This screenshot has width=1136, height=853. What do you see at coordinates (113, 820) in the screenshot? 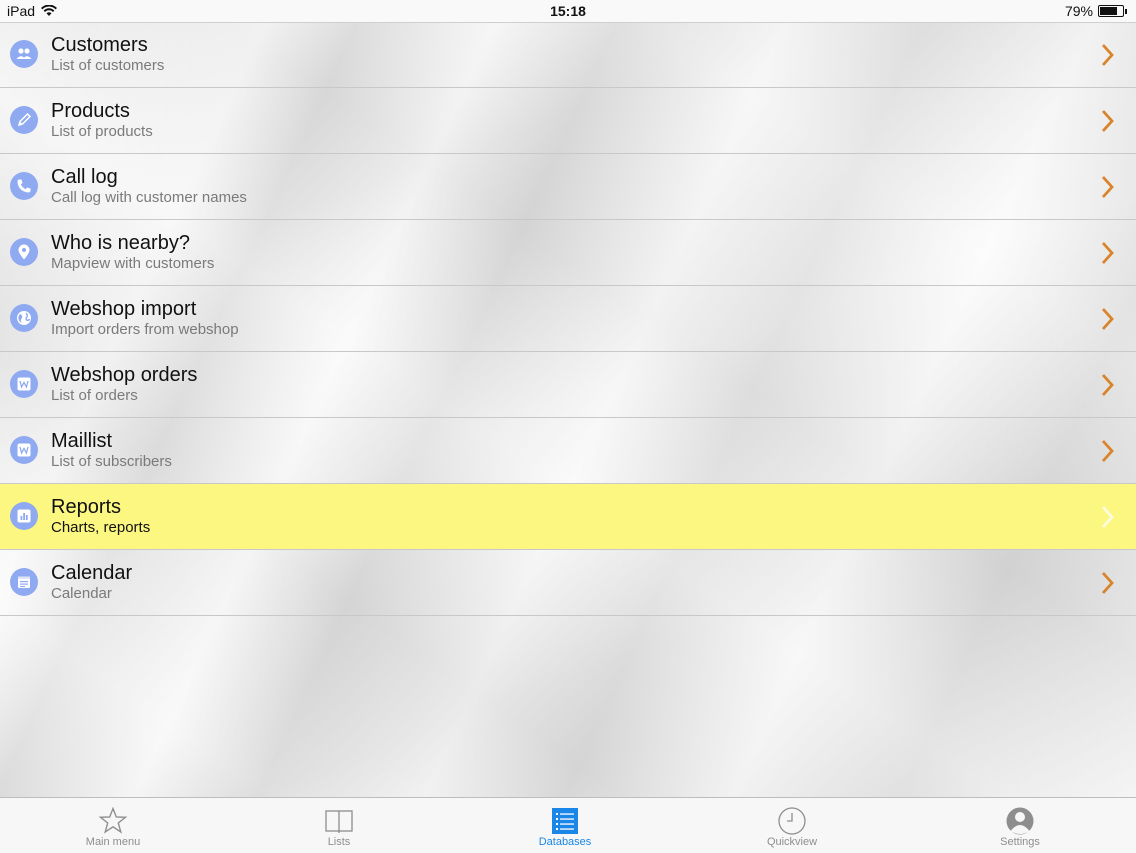
I see `star-icon` at bounding box center [113, 820].